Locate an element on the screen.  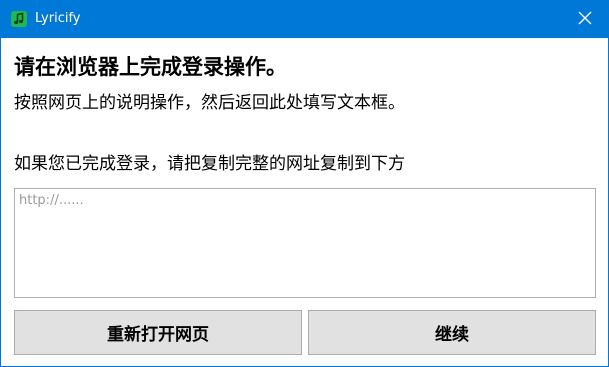
music-note-icon is located at coordinates (19, 19).